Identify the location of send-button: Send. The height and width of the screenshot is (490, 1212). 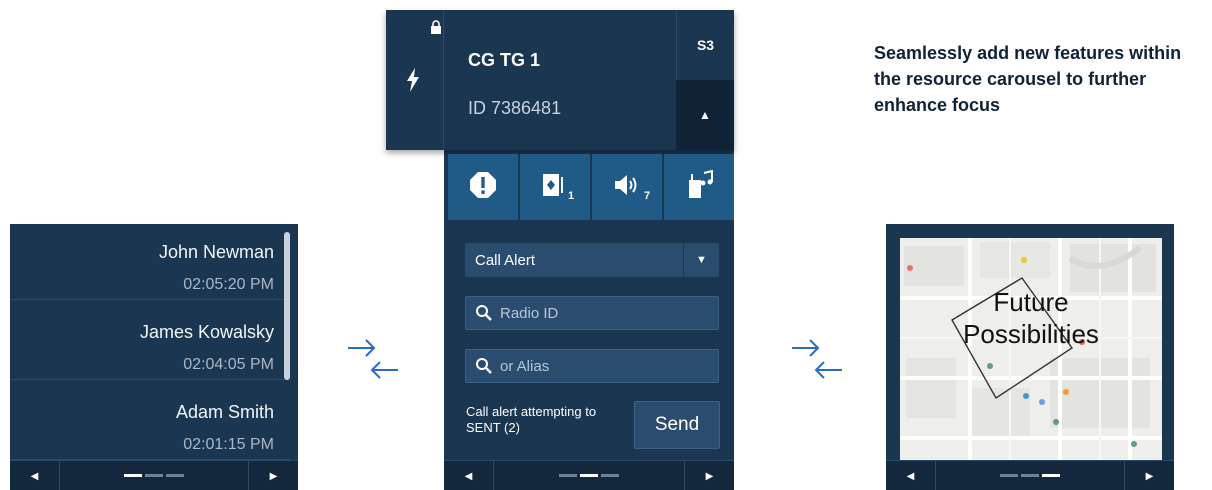
(677, 425).